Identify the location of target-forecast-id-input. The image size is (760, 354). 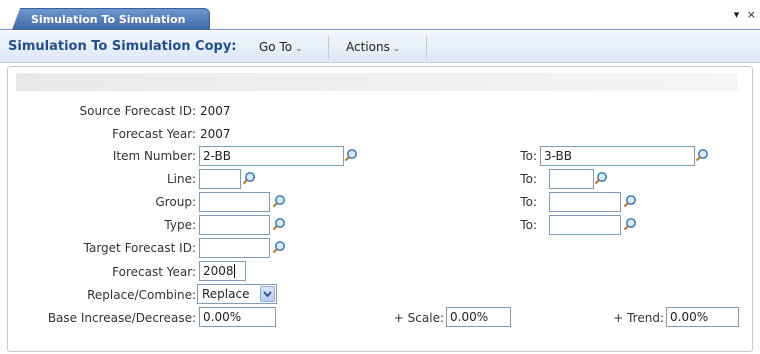
(234, 248).